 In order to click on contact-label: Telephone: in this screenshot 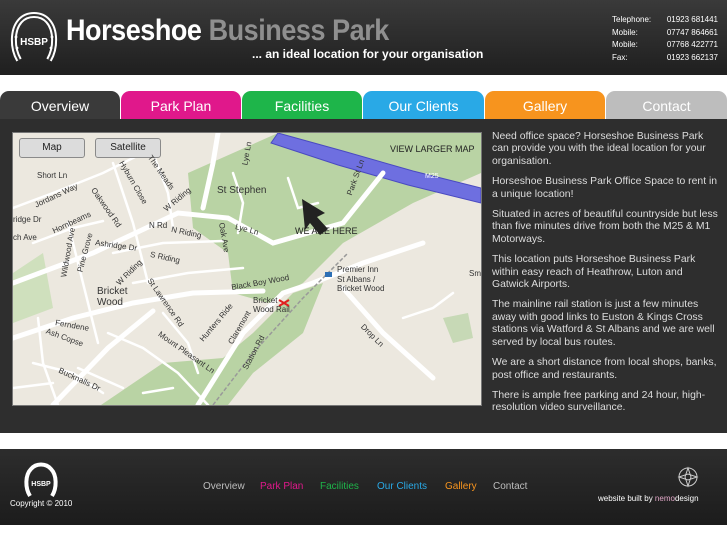, I will do `click(632, 19)`.